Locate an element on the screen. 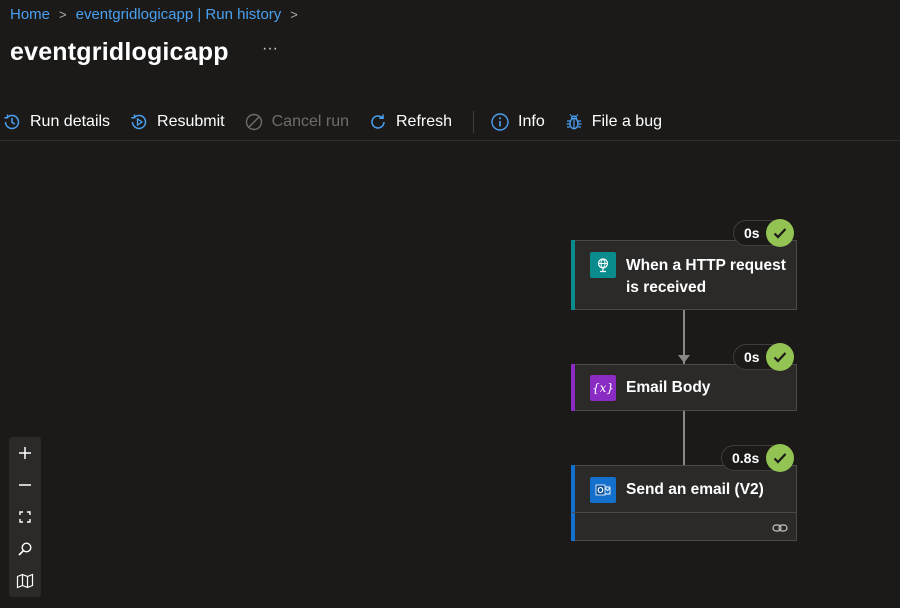 The width and height of the screenshot is (900, 608). info-button: Info is located at coordinates (520, 122).